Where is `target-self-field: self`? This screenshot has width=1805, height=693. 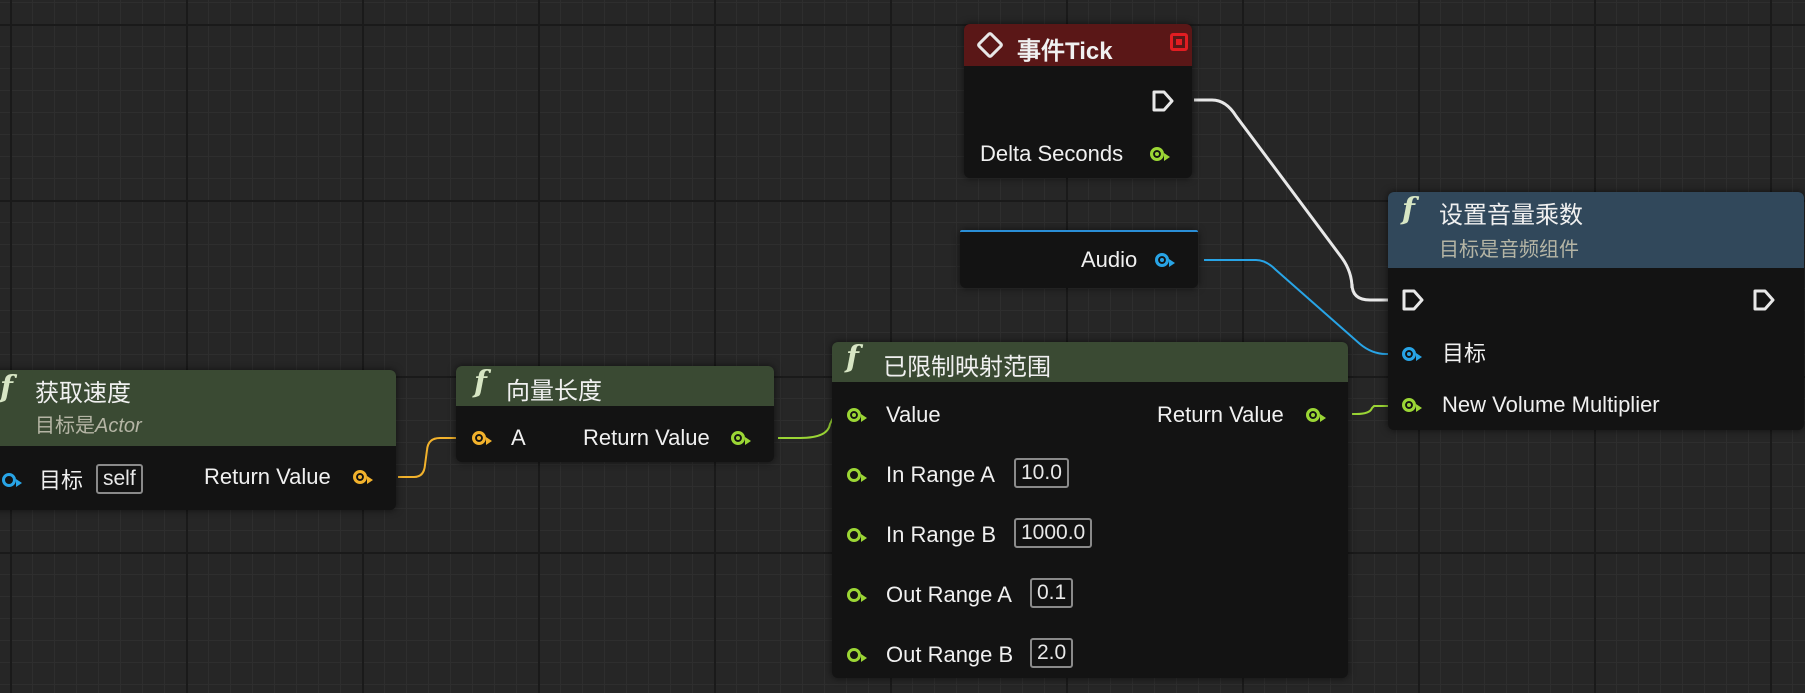 target-self-field: self is located at coordinates (119, 479).